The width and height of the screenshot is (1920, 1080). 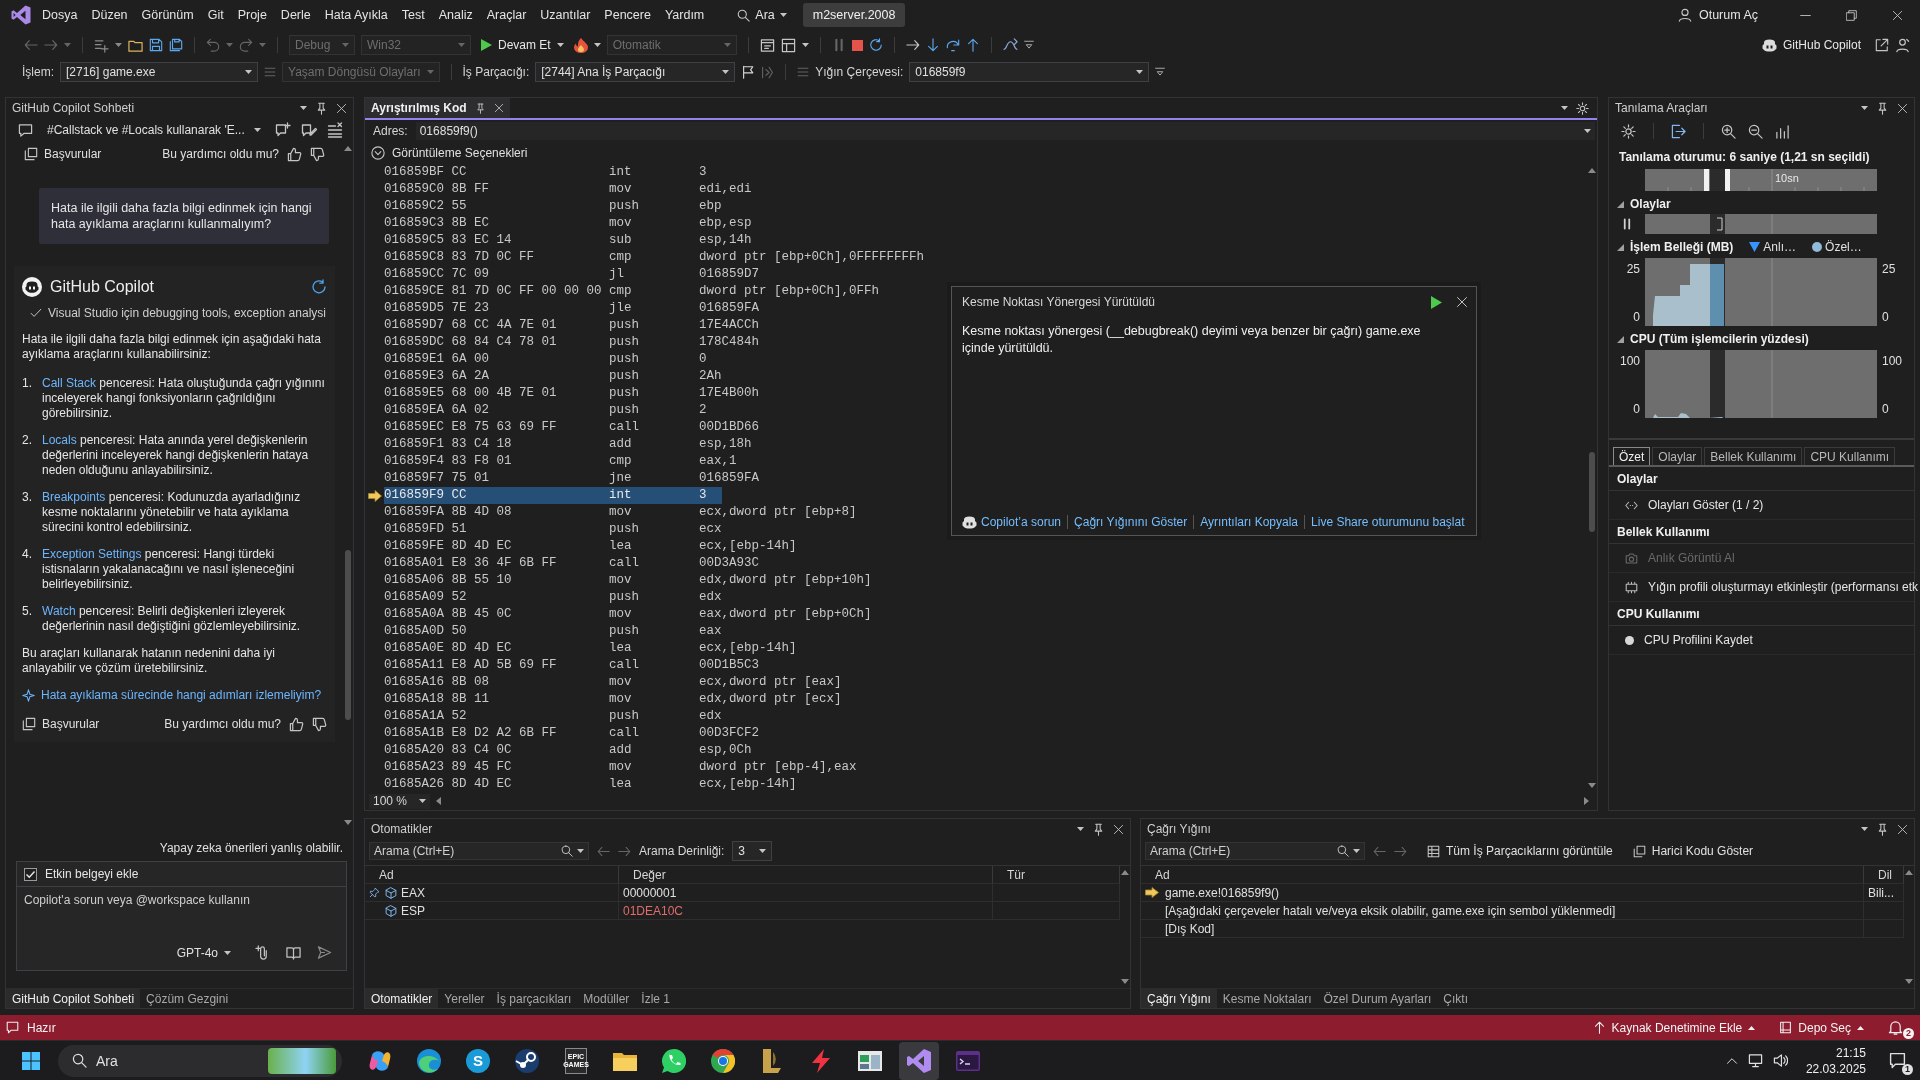 I want to click on thumbs-down-icon, so click(x=317, y=154).